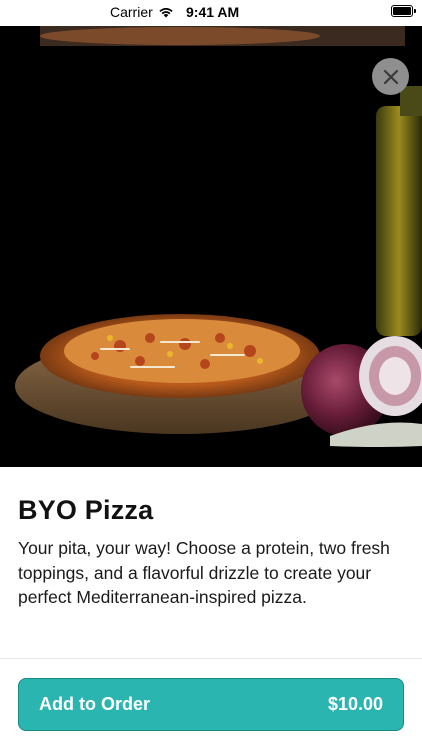  I want to click on close-button, so click(390, 76).